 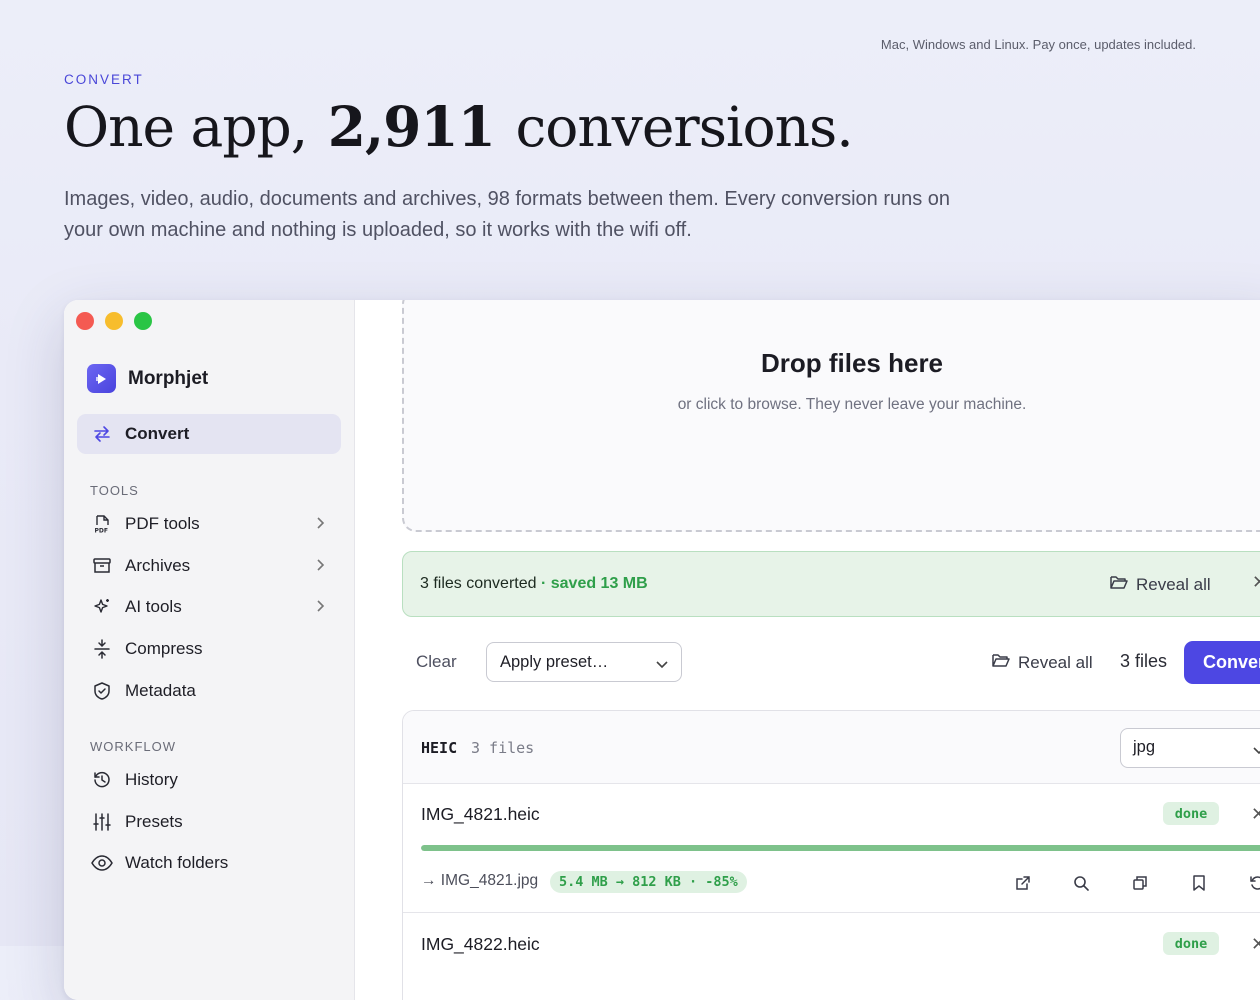 I want to click on group-file-count: 3 files, so click(x=503, y=748).